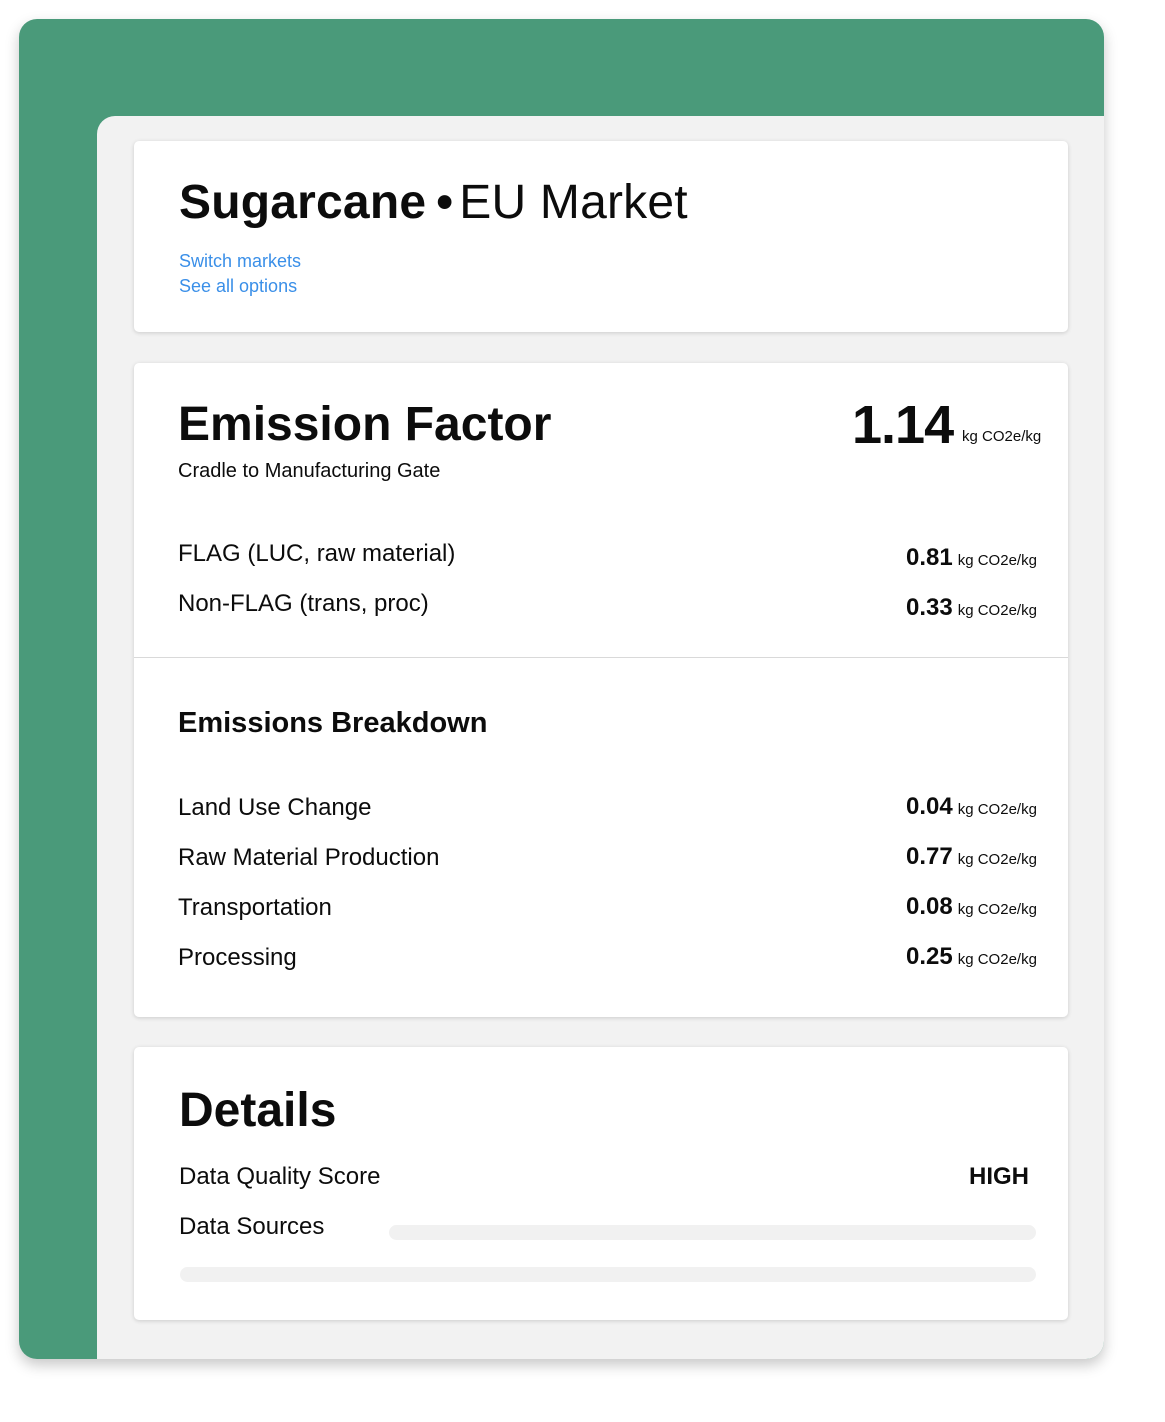 This screenshot has height=1422, width=1165. What do you see at coordinates (573, 202) in the screenshot?
I see `market-name: EU Market` at bounding box center [573, 202].